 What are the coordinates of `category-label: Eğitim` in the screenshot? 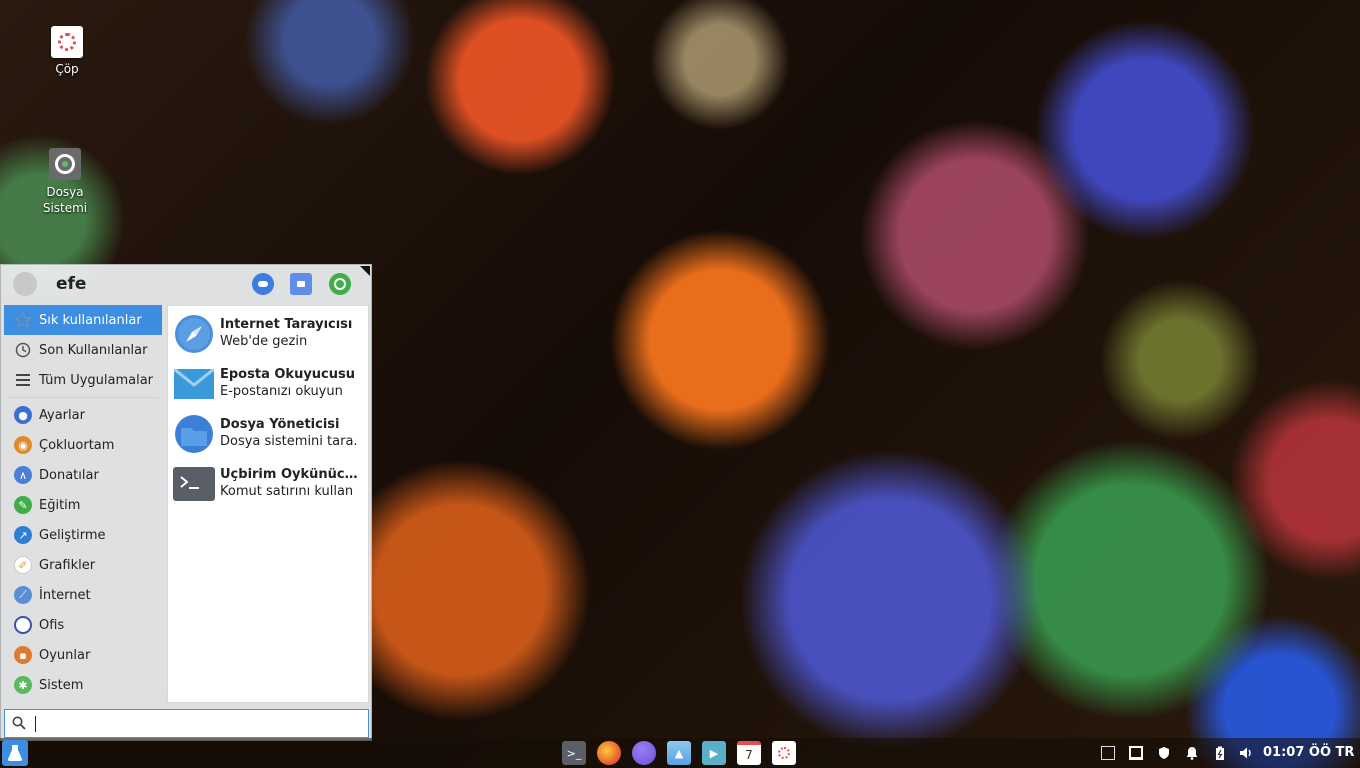 It's located at (60, 505).